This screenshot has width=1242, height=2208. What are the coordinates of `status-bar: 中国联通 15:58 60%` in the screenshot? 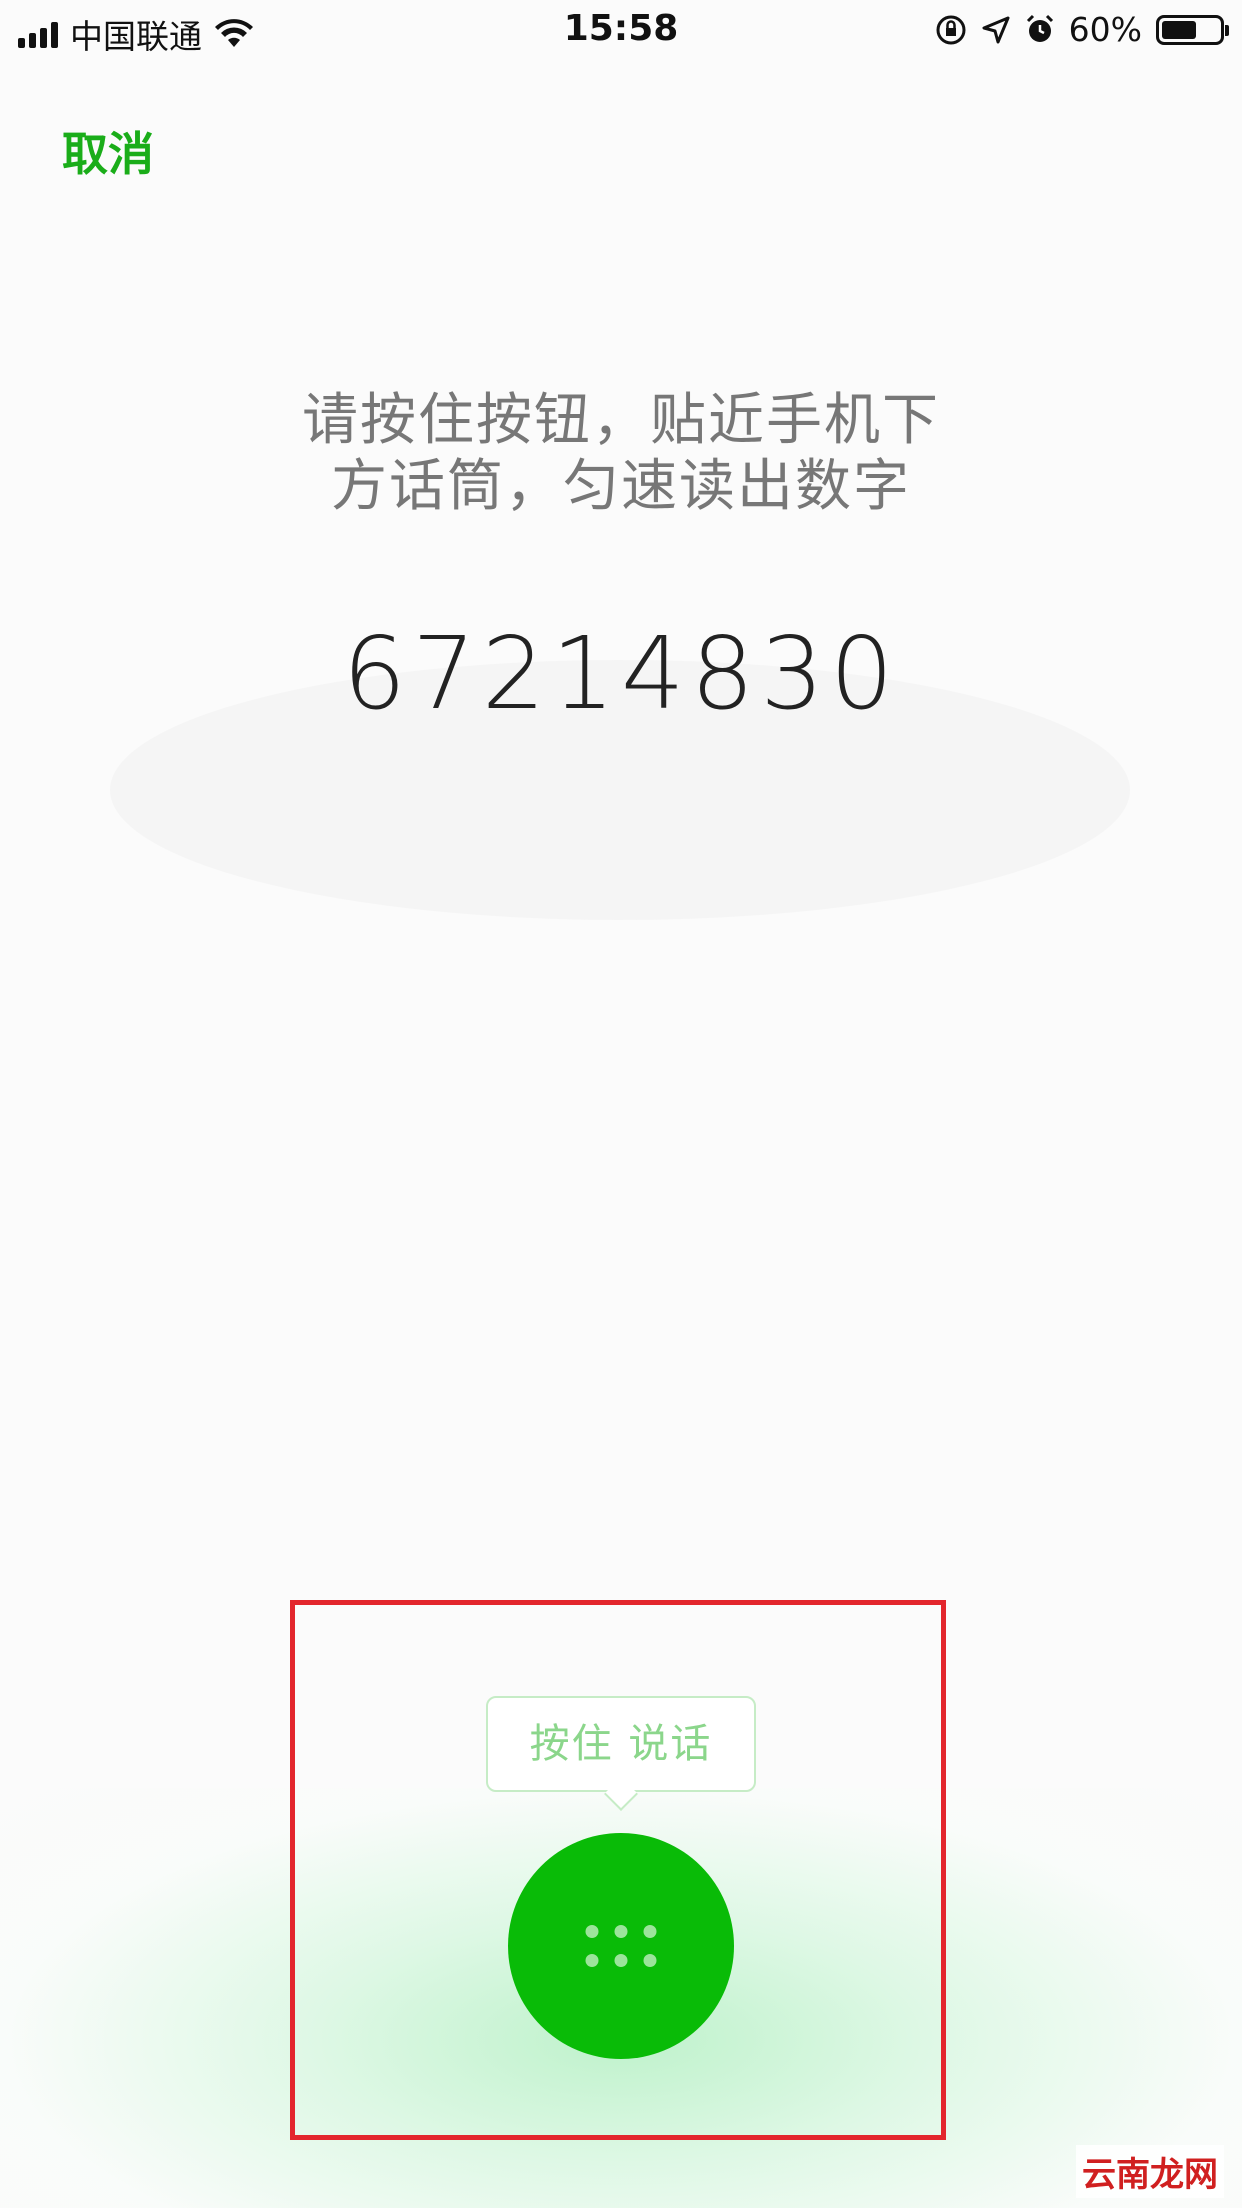 It's located at (621, 31).